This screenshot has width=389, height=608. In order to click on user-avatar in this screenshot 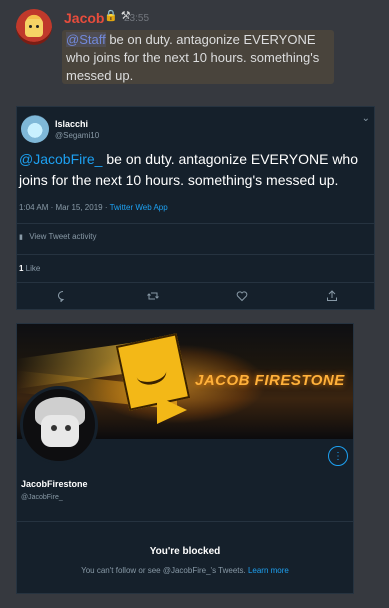, I will do `click(34, 27)`.